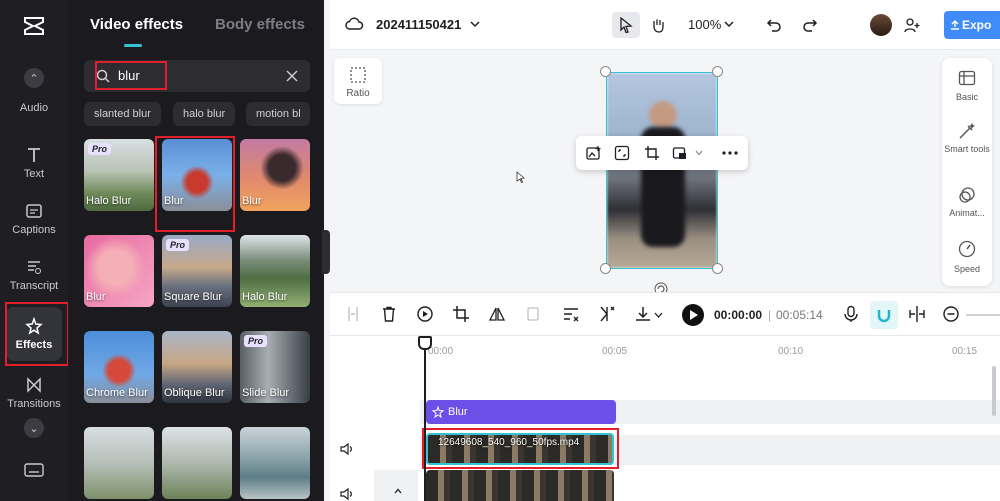  I want to click on video-clip-secondary, so click(520, 485).